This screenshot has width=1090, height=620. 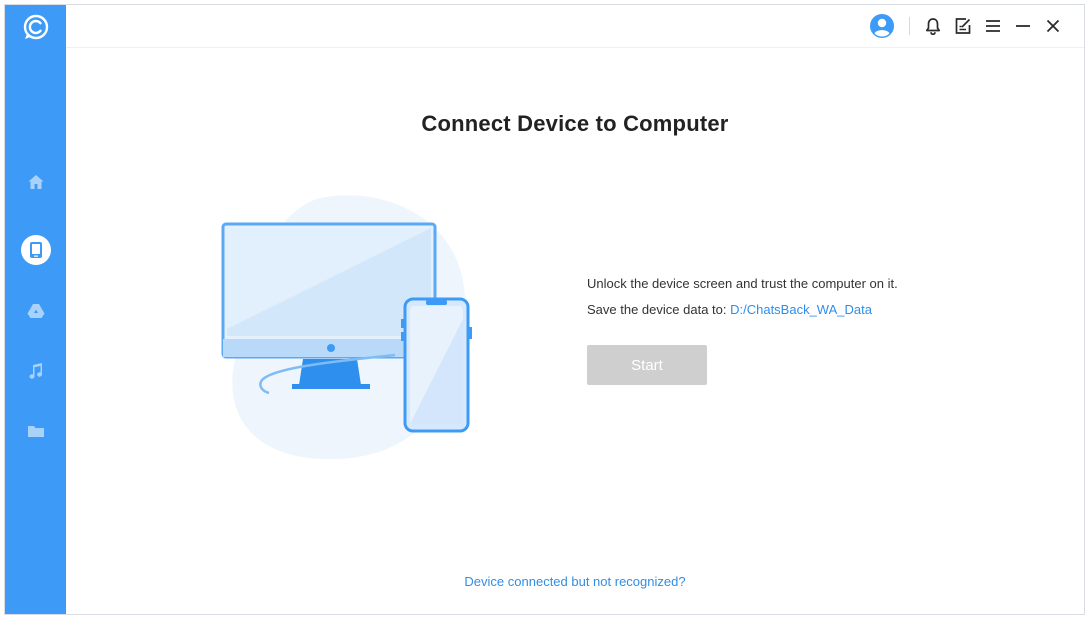 What do you see at coordinates (36, 27) in the screenshot?
I see `app-logo-icon` at bounding box center [36, 27].